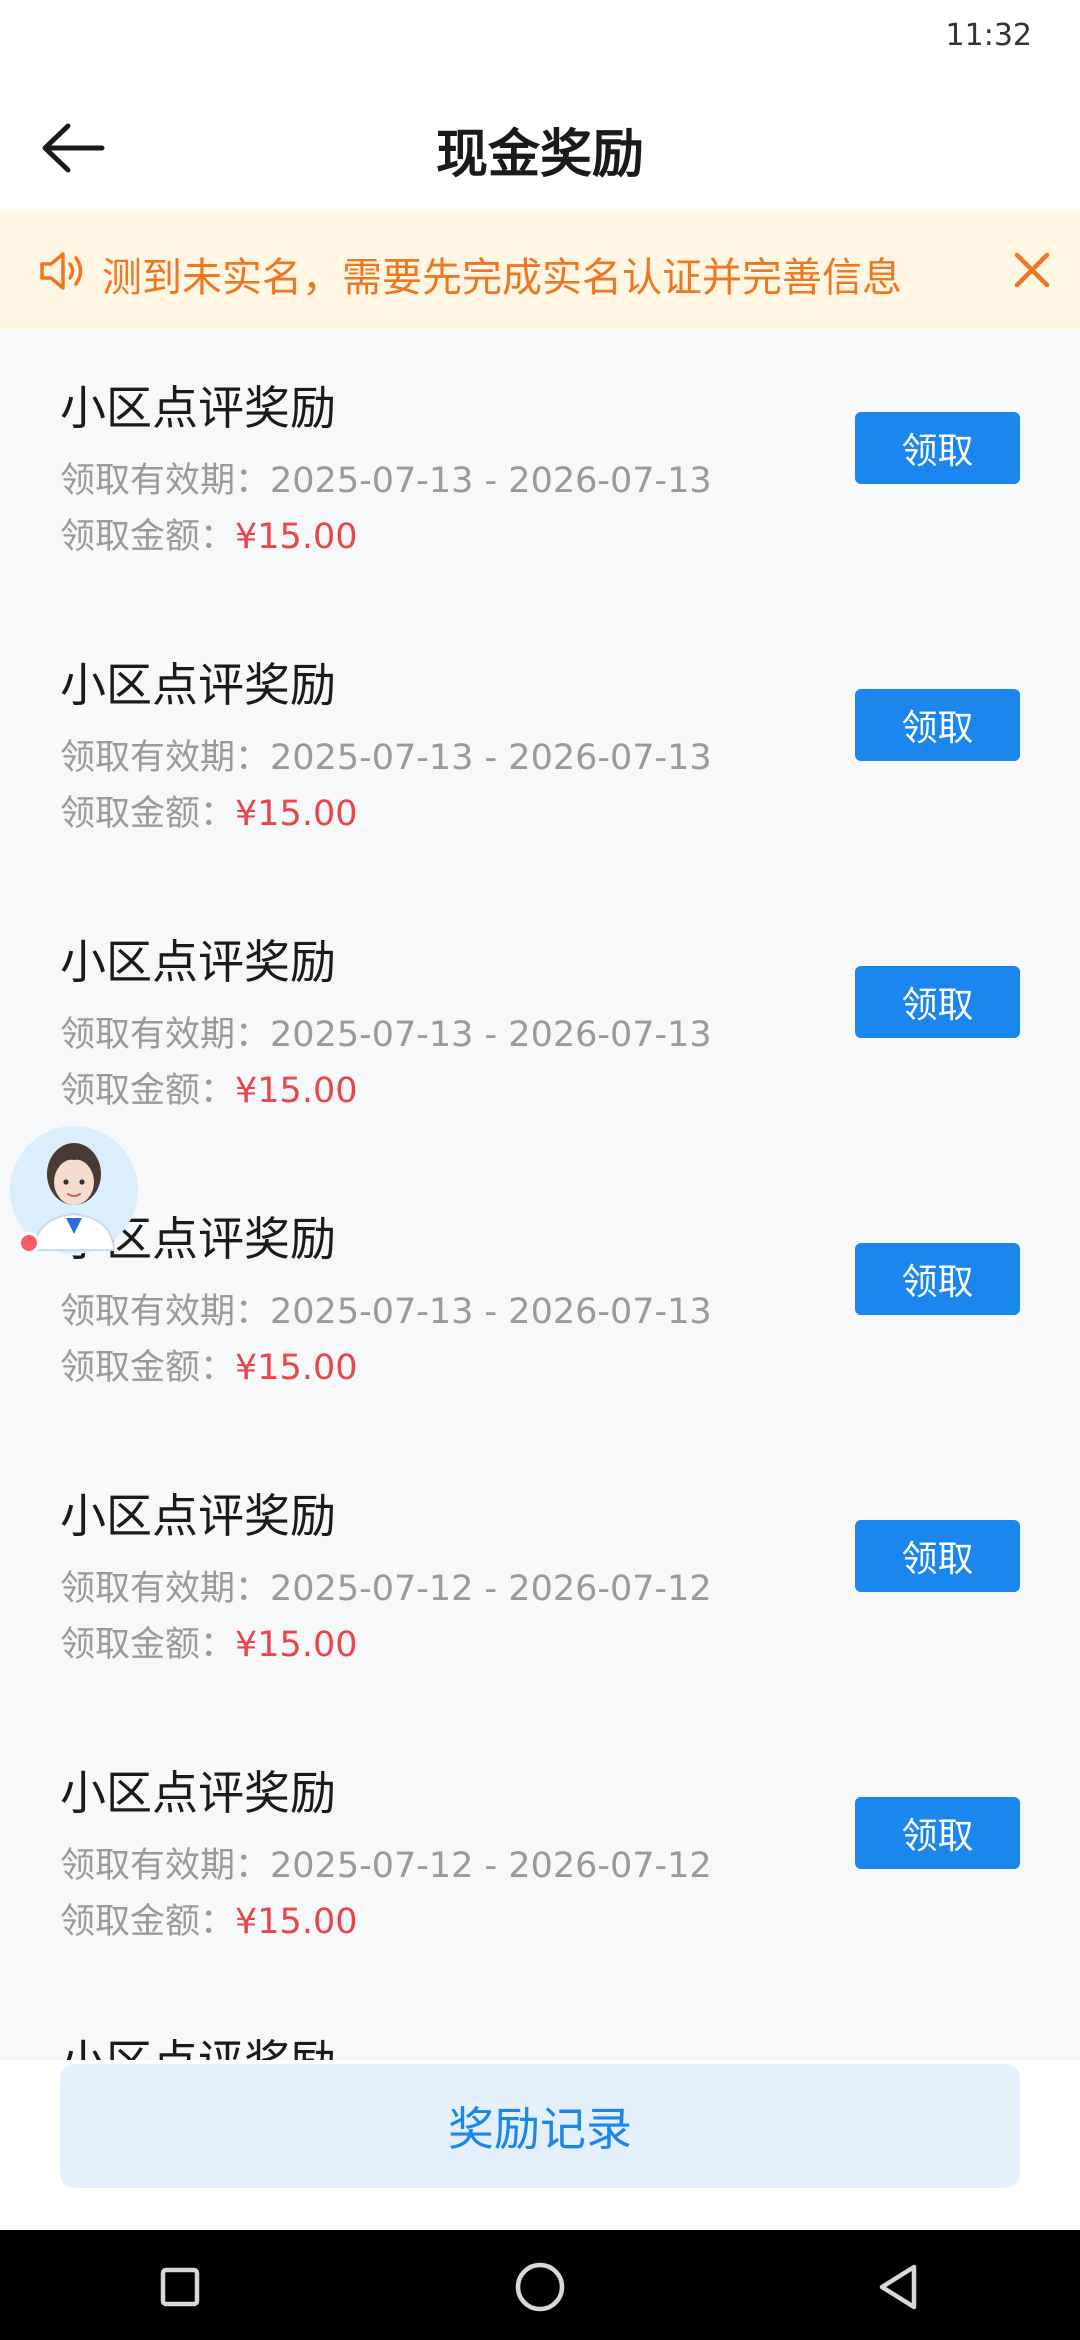  Describe the element at coordinates (540, 2026) in the screenshot. I see `reward-card: 小区点评奖励` at that location.